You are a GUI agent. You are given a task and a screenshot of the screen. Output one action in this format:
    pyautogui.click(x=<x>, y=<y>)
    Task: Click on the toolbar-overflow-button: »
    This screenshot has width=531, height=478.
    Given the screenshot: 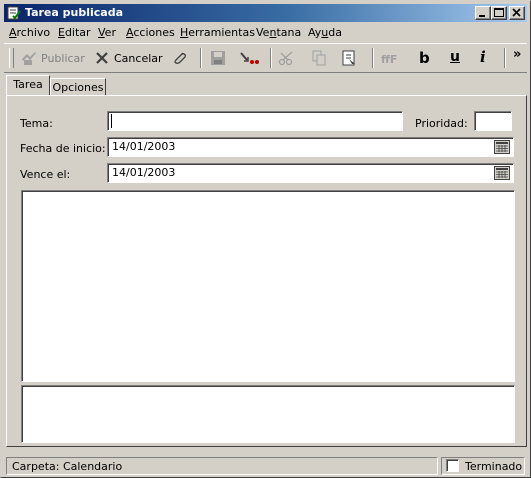 What is the action you would take?
    pyautogui.click(x=518, y=58)
    